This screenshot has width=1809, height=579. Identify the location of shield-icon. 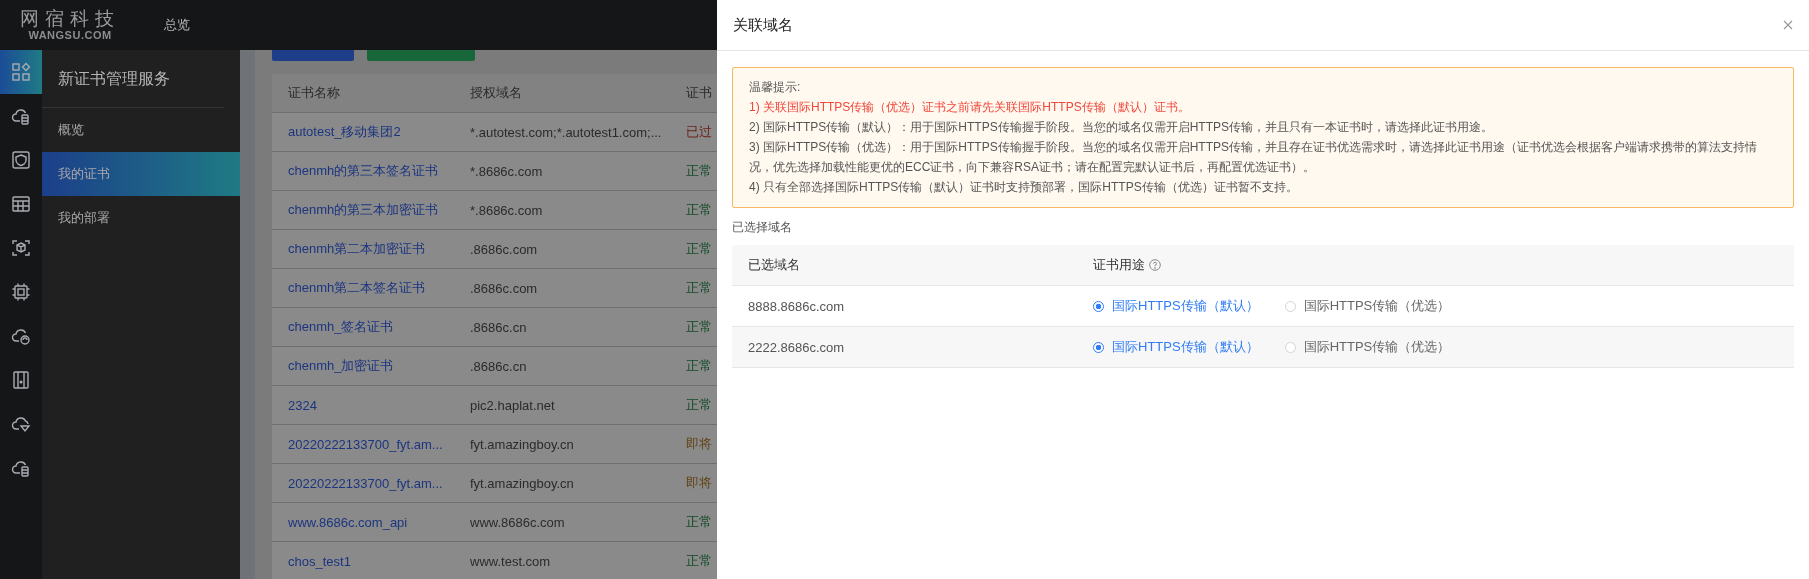
(21, 160).